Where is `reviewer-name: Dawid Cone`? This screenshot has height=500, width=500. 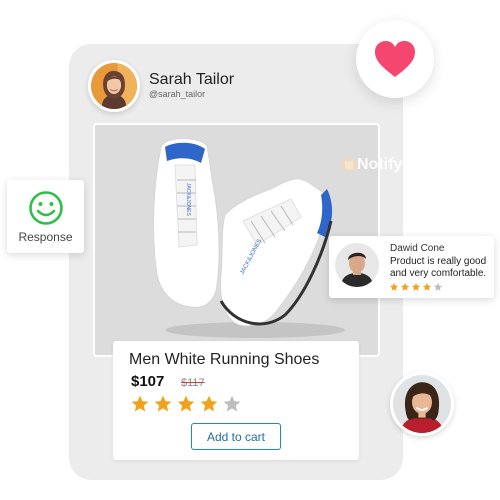 reviewer-name: Dawid Cone is located at coordinates (417, 248).